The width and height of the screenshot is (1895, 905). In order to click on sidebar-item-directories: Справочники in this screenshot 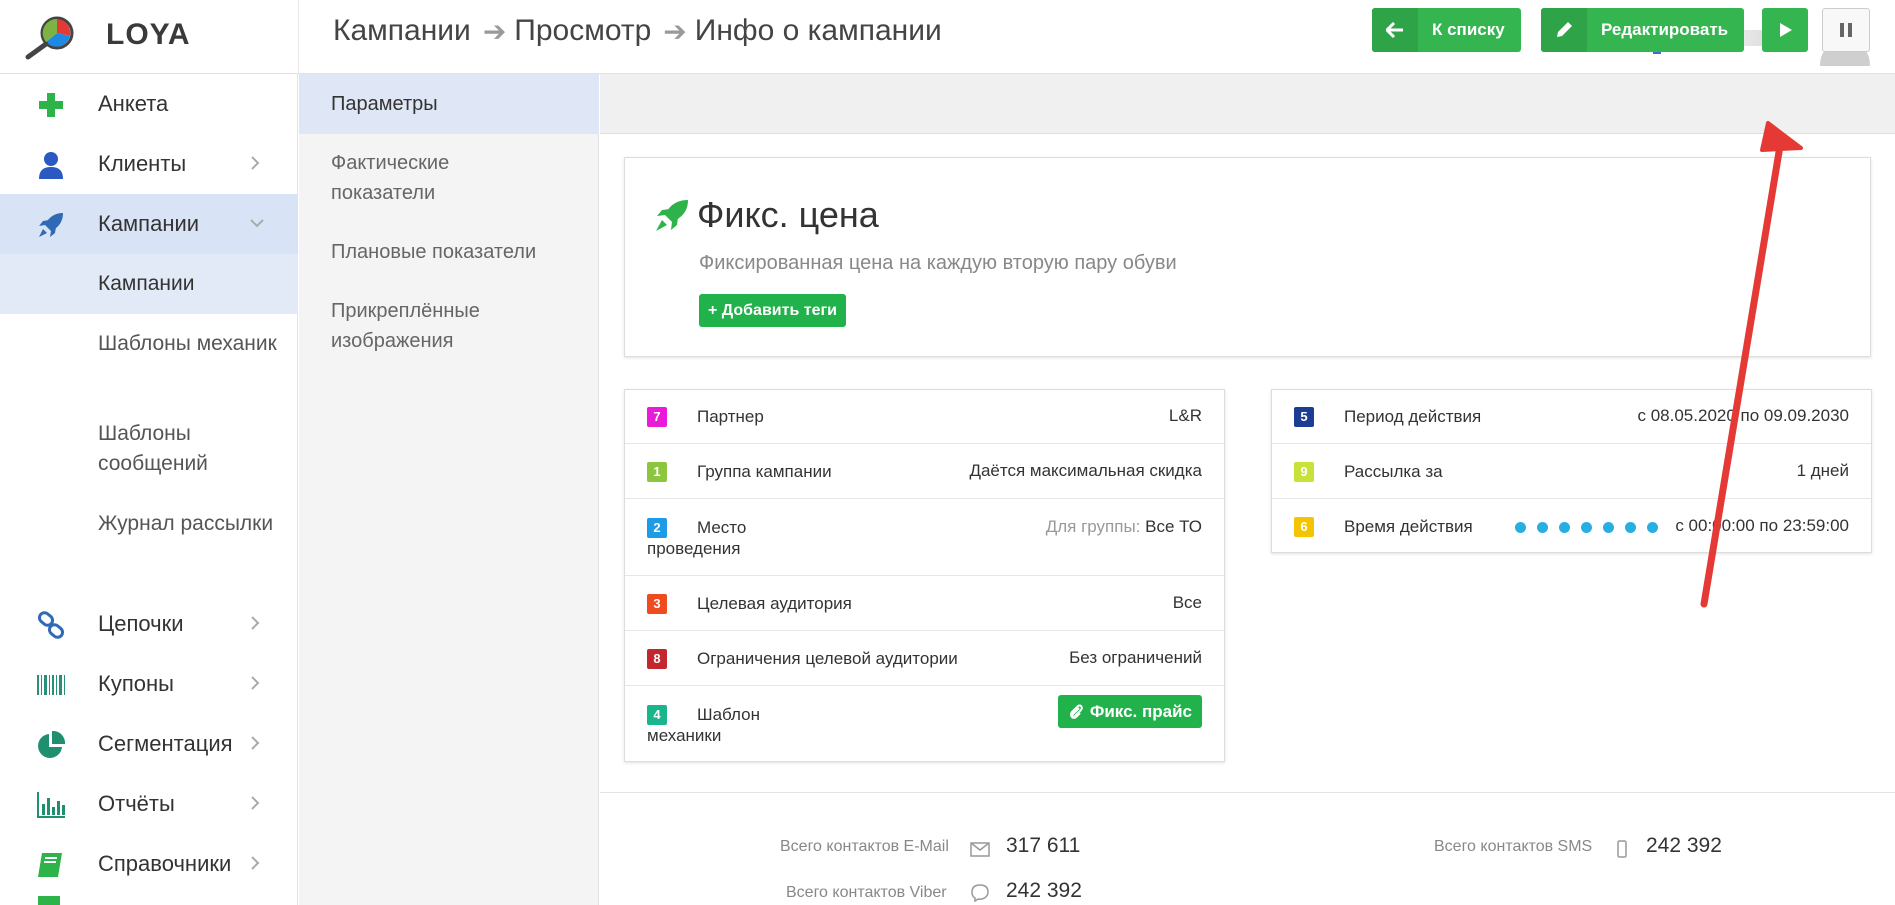, I will do `click(149, 864)`.